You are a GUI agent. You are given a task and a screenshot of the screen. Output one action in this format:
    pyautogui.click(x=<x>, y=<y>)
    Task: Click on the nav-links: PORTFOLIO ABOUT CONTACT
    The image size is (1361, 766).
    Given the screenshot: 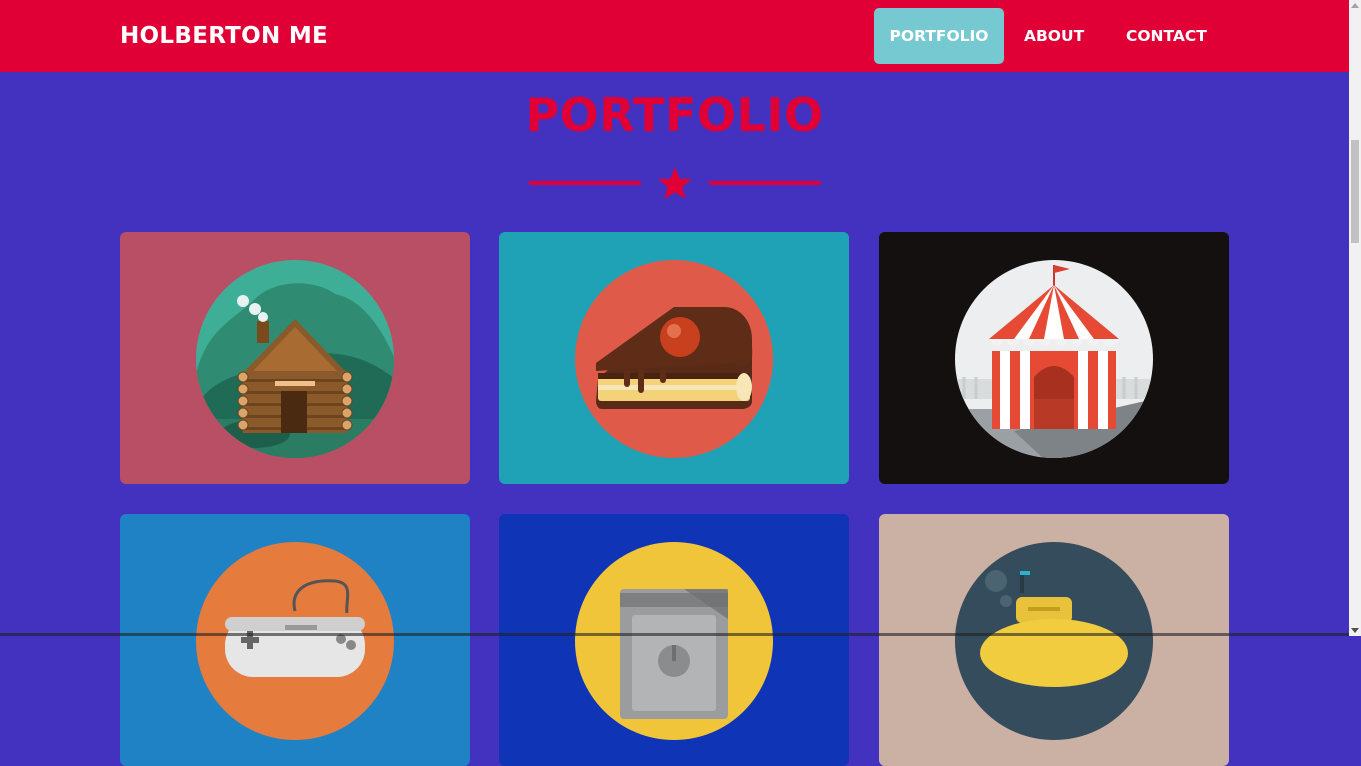 What is the action you would take?
    pyautogui.click(x=1040, y=36)
    